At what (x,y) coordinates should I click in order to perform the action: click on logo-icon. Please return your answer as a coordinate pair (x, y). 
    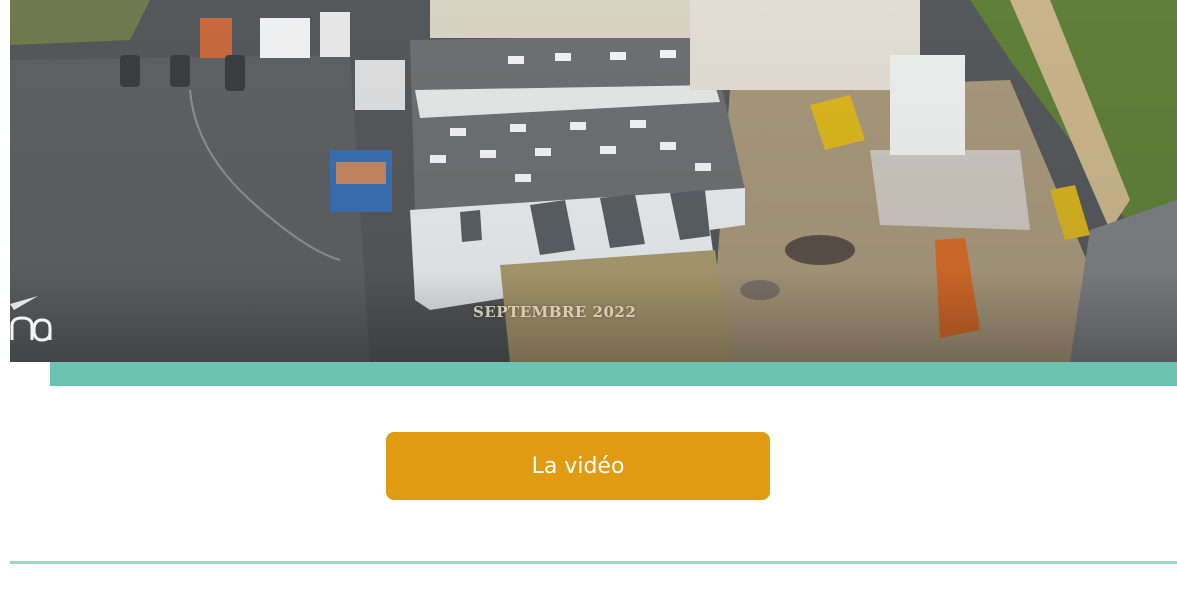
    Looking at the image, I should click on (34, 321).